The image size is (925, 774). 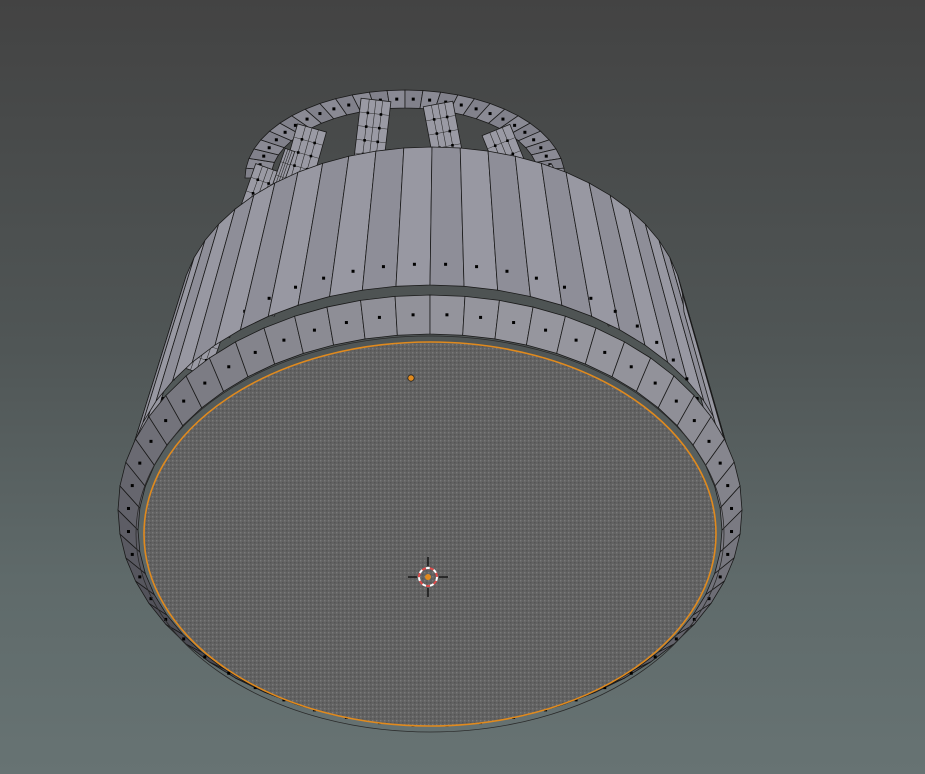 I want to click on origin-dot, so click(x=411, y=378).